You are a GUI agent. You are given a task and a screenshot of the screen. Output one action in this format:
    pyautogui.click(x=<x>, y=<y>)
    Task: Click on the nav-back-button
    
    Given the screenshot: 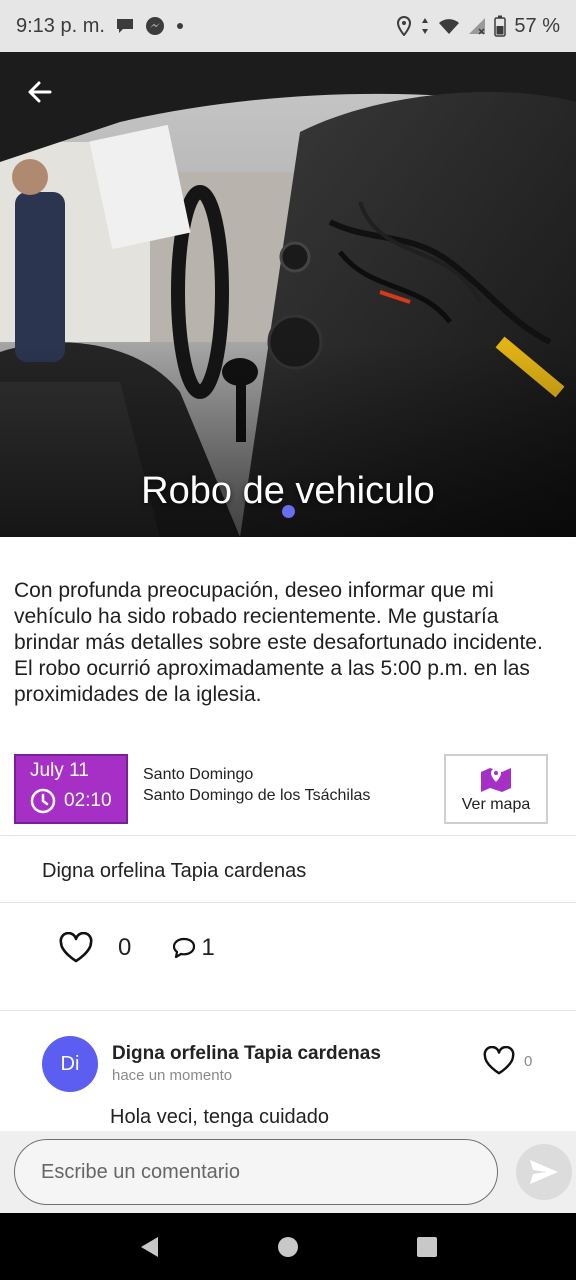 What is the action you would take?
    pyautogui.click(x=149, y=1247)
    